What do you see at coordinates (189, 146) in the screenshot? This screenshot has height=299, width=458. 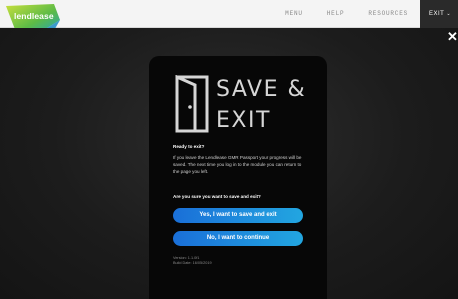 I see `dialog-heading: Ready to exit?` at bounding box center [189, 146].